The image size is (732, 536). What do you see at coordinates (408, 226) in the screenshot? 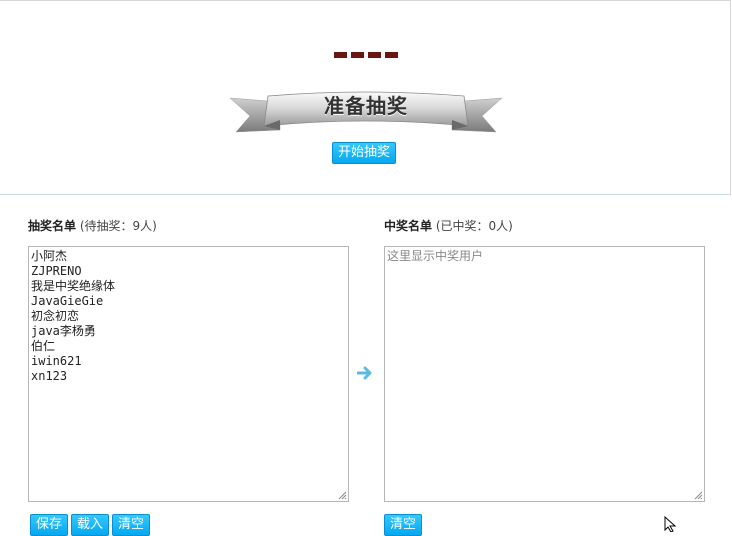
I see `right-title: 中奖名单` at bounding box center [408, 226].